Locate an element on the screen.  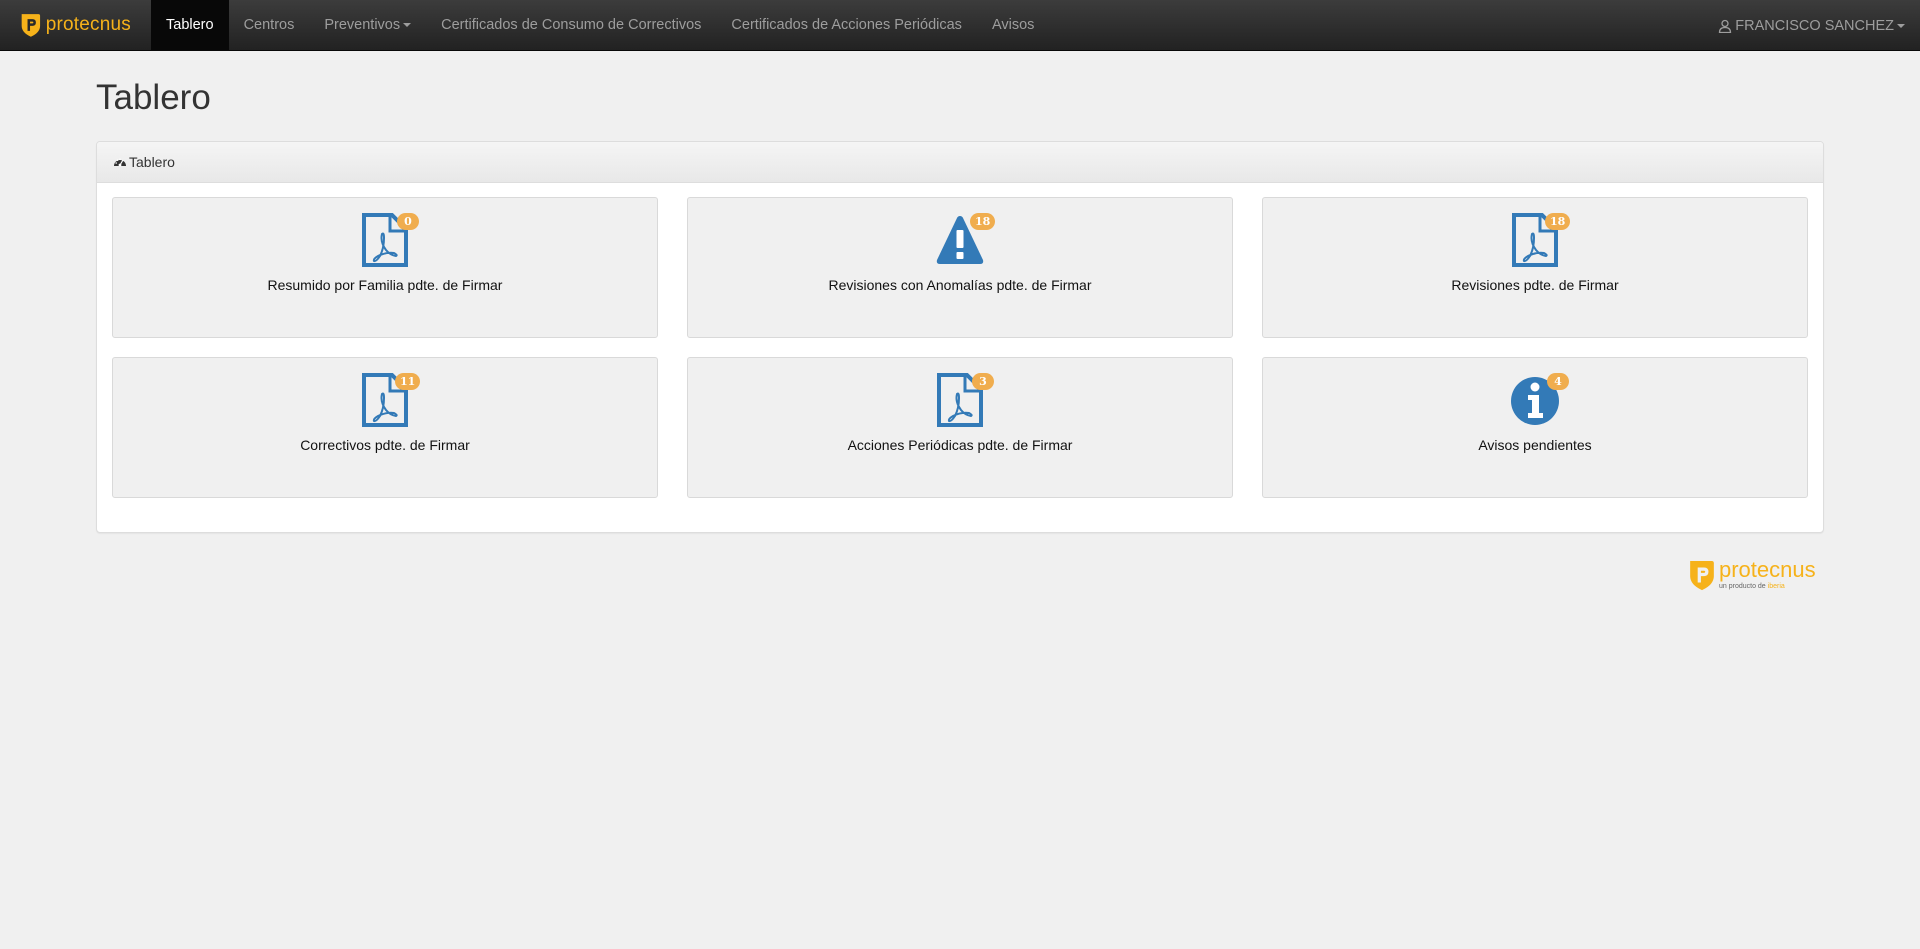
nav-tablero-label: Tablero is located at coordinates (190, 25).